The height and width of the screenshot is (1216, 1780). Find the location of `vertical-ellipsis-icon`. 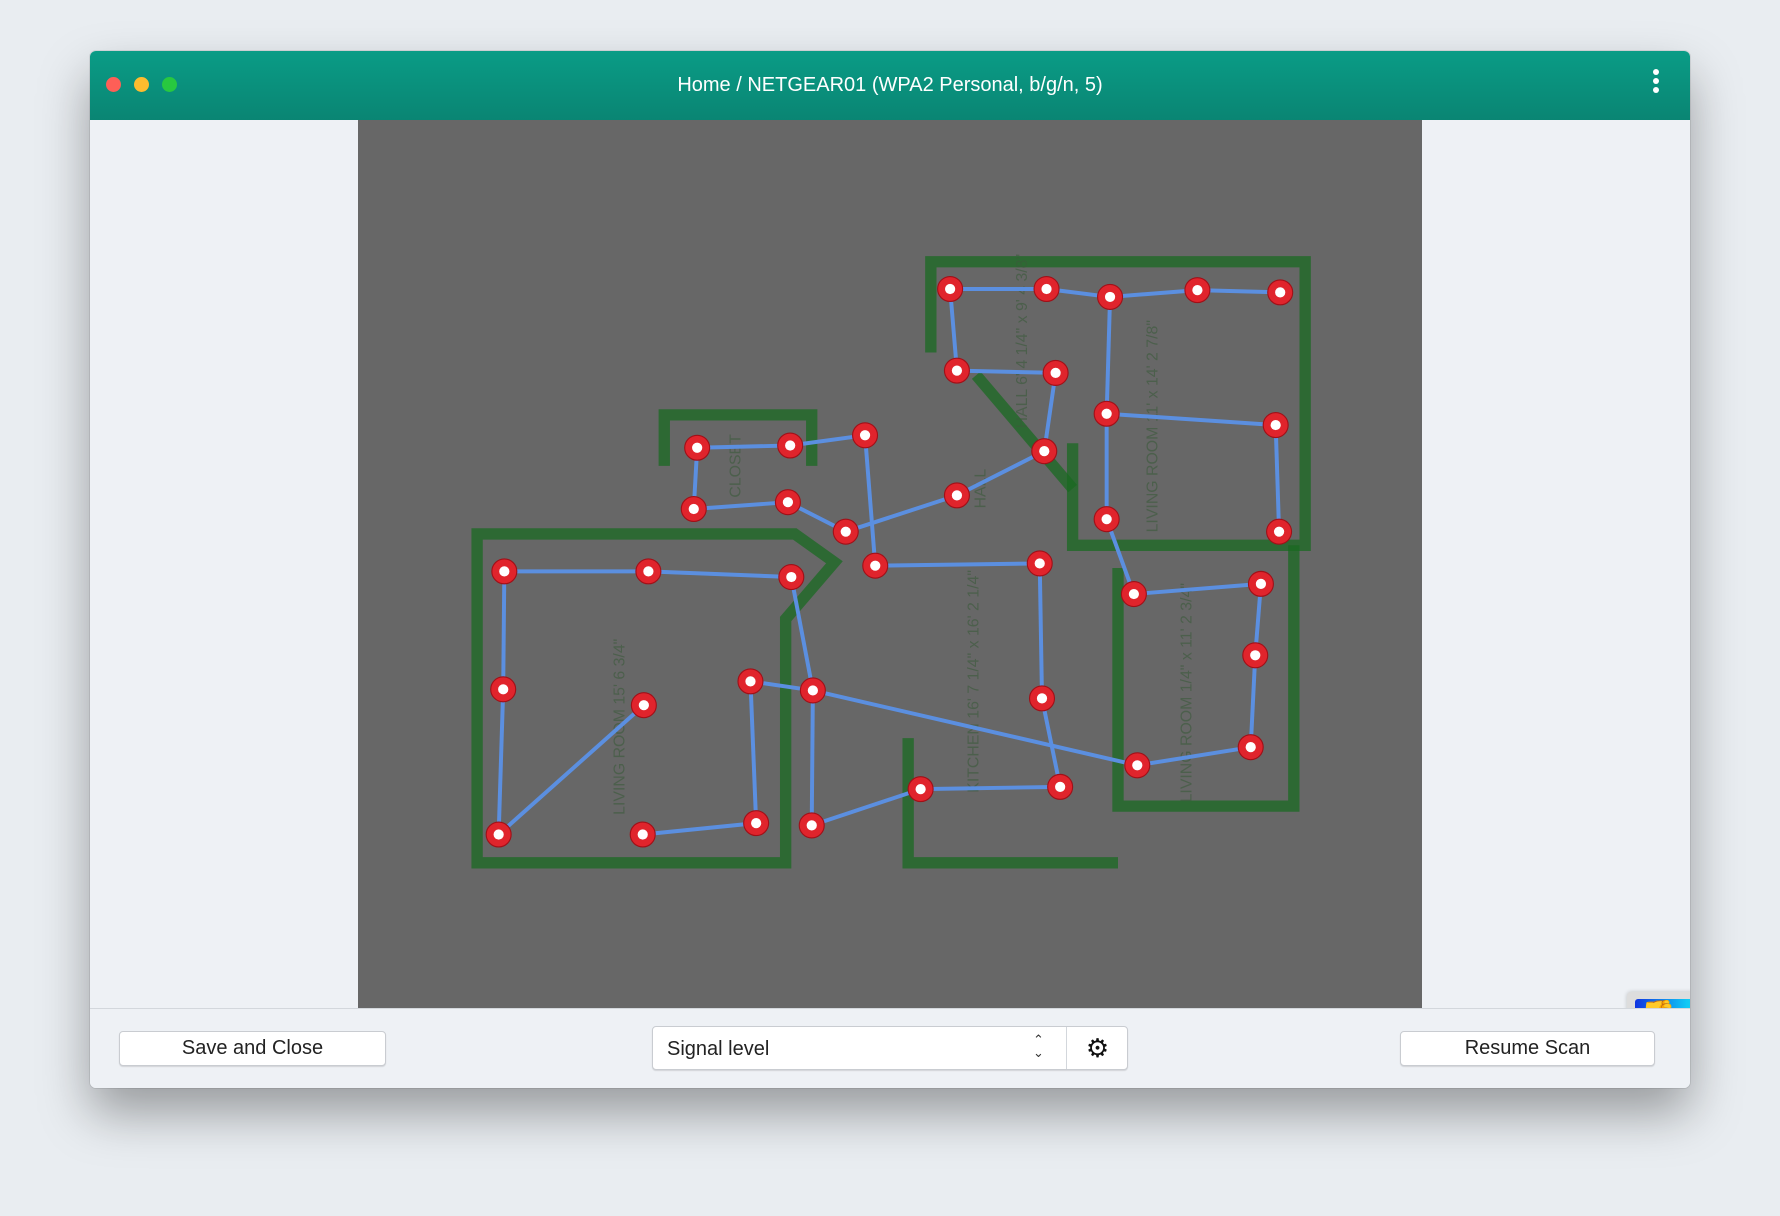

vertical-ellipsis-icon is located at coordinates (1656, 85).